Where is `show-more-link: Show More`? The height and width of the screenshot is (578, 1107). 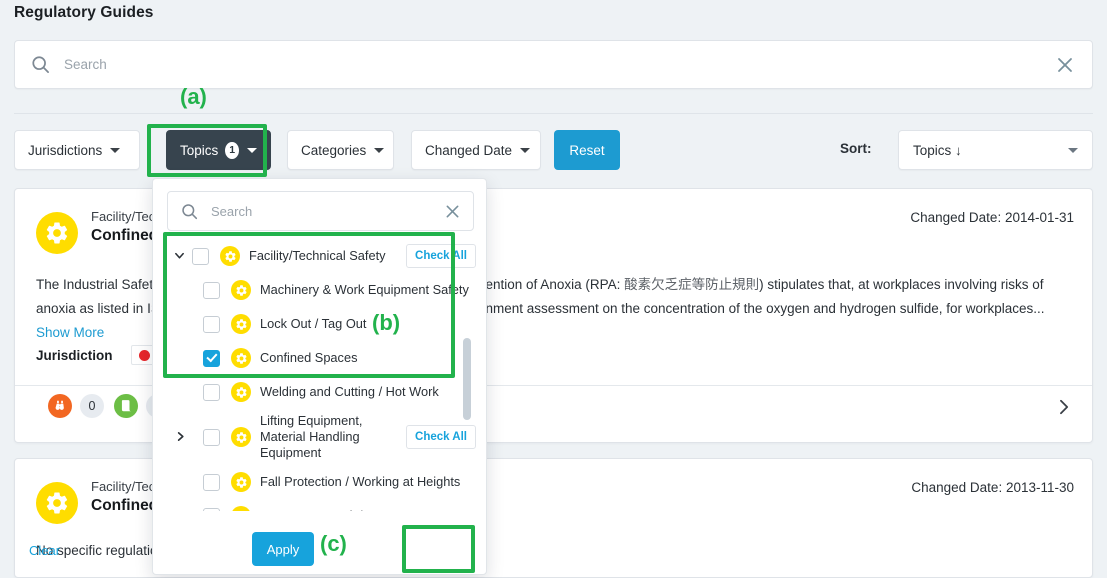
show-more-link: Show More is located at coordinates (70, 332).